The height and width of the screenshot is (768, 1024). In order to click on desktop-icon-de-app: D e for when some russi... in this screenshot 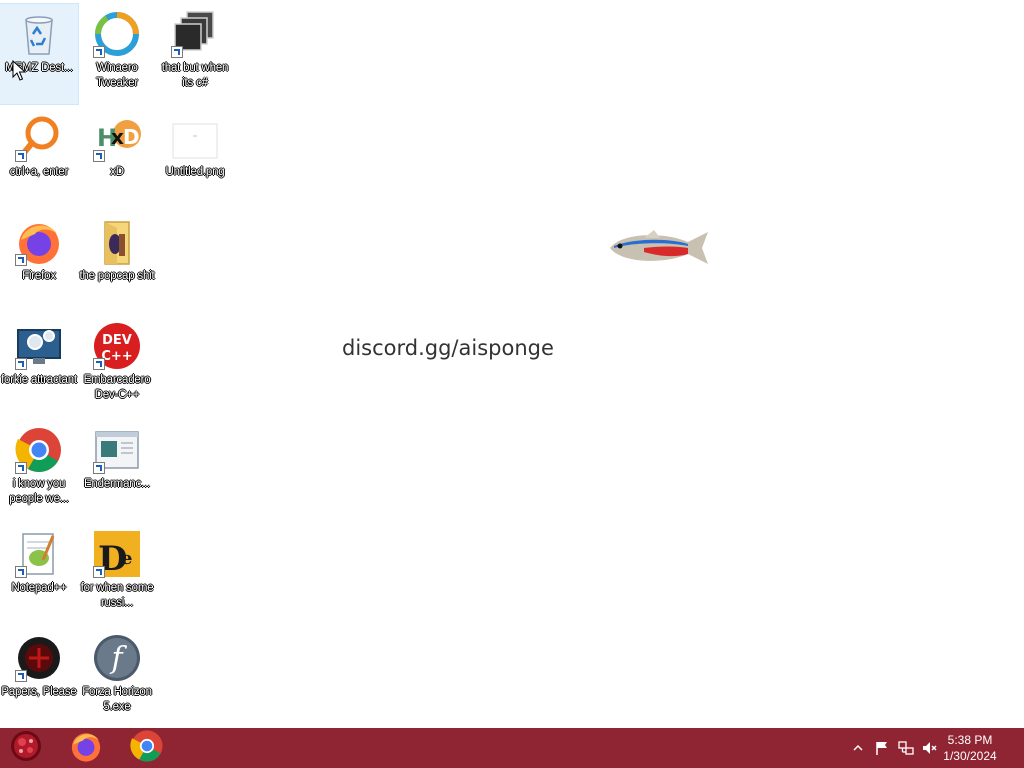, I will do `click(117, 574)`.